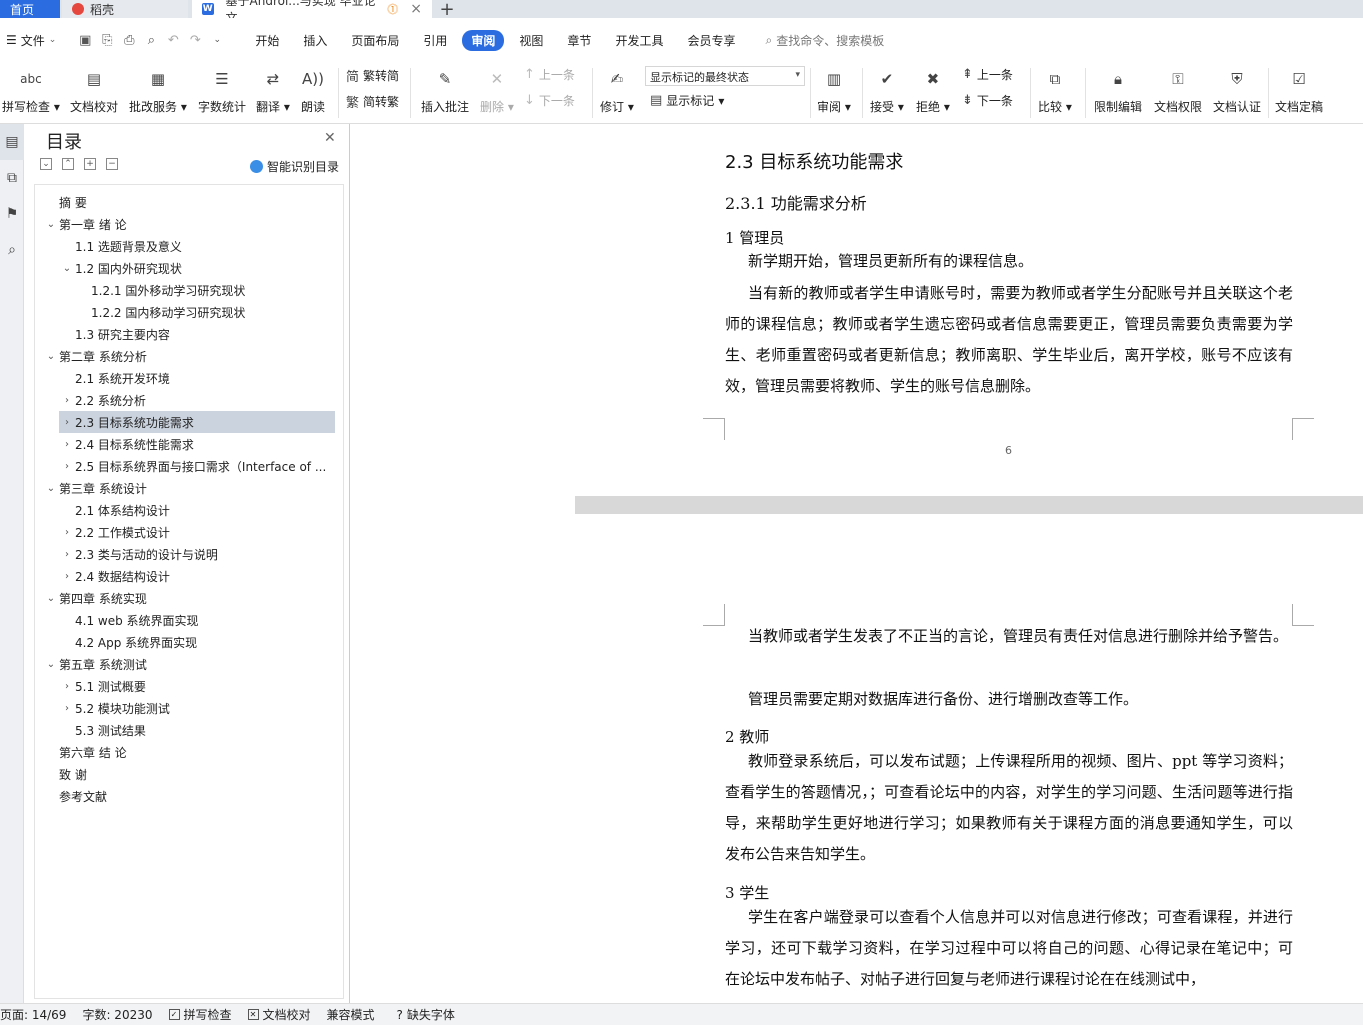  What do you see at coordinates (12, 214) in the screenshot?
I see `bookmark-icon: ⚑` at bounding box center [12, 214].